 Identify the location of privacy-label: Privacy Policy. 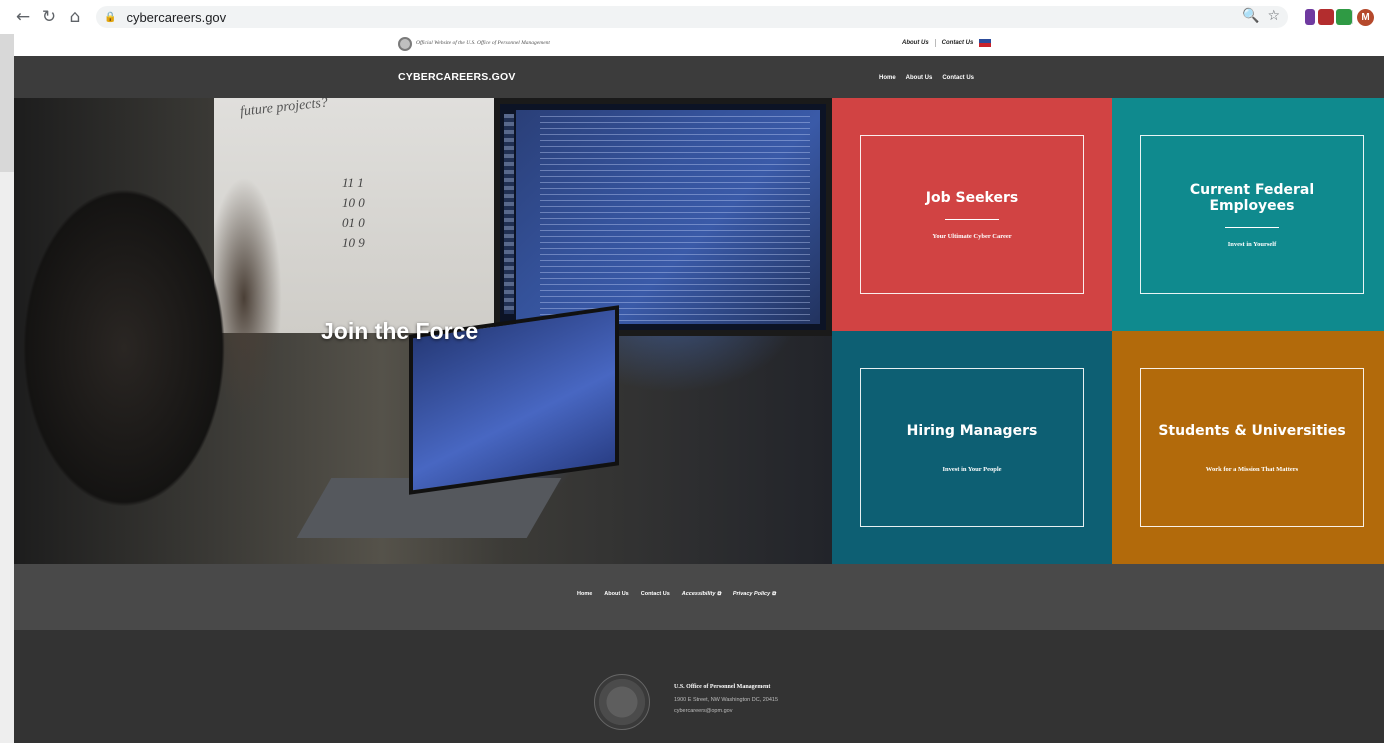
(751, 594).